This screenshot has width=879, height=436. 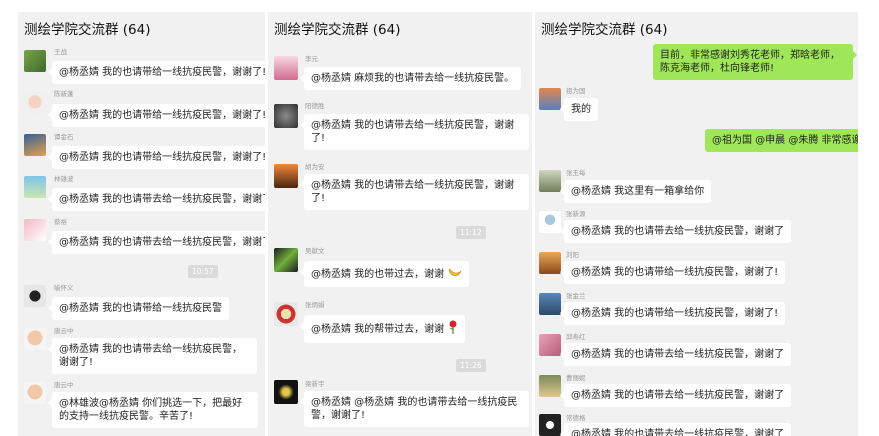 What do you see at coordinates (471, 365) in the screenshot?
I see `timestamp: 11:26` at bounding box center [471, 365].